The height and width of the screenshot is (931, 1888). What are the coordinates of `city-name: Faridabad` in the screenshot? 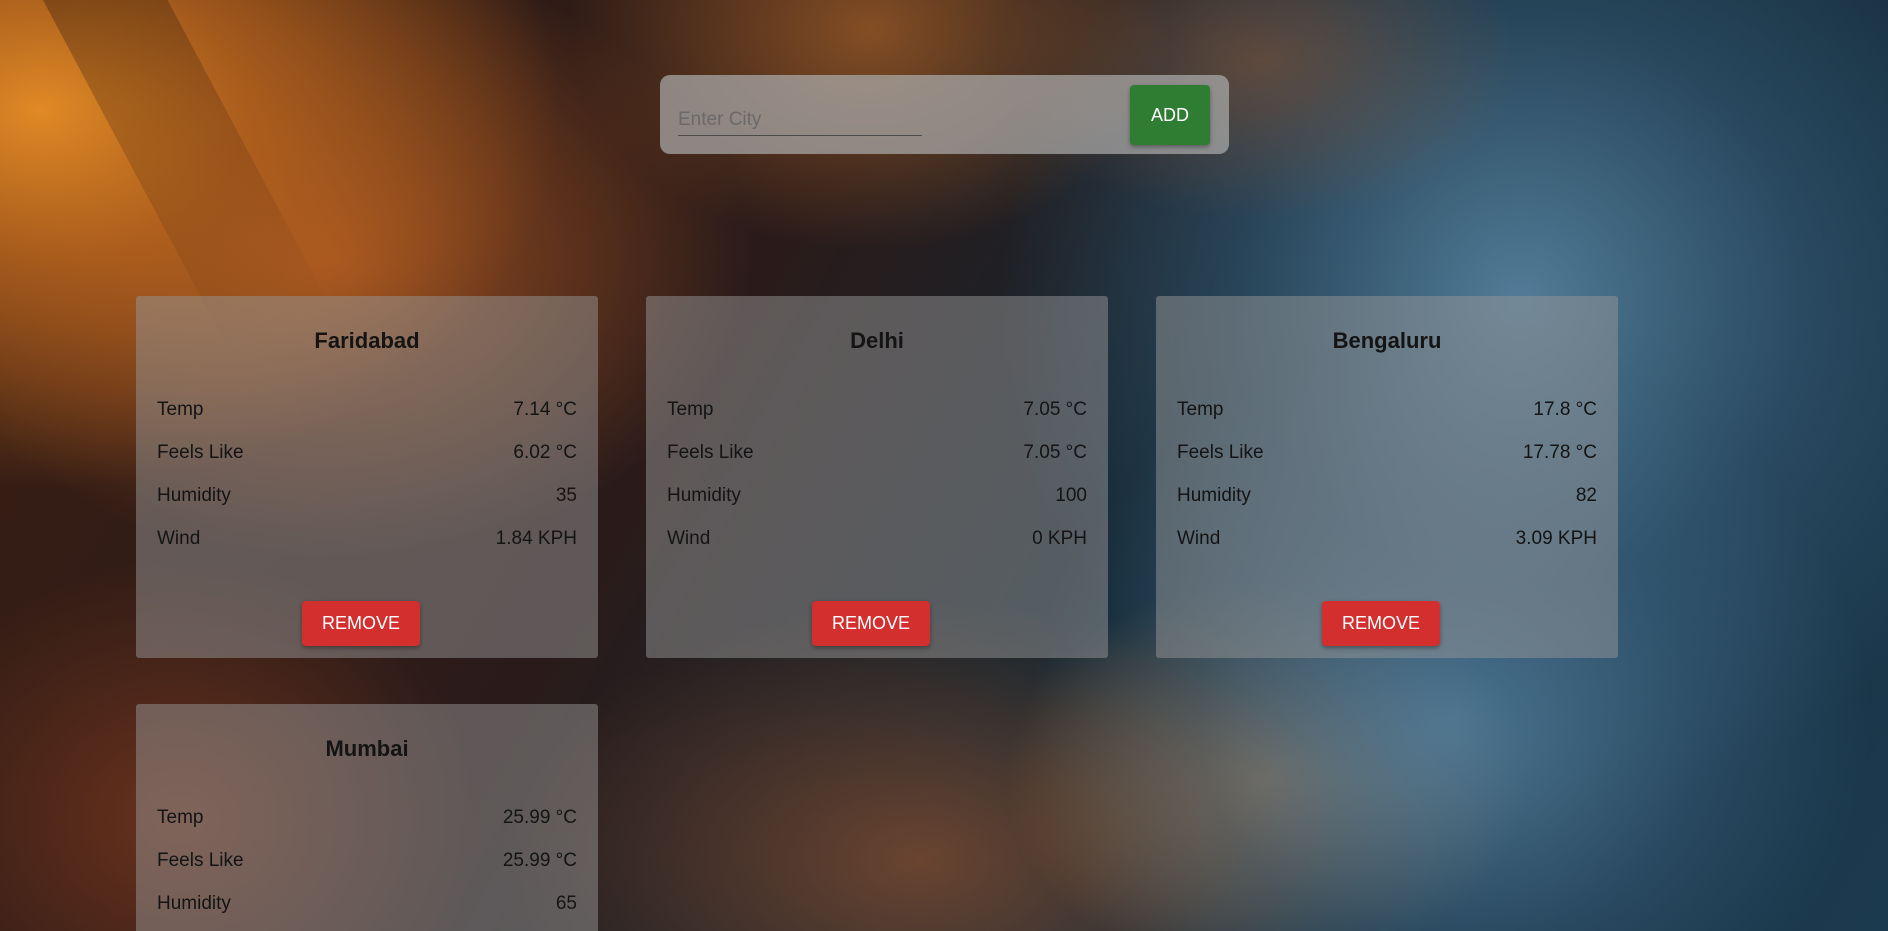 It's located at (367, 340).